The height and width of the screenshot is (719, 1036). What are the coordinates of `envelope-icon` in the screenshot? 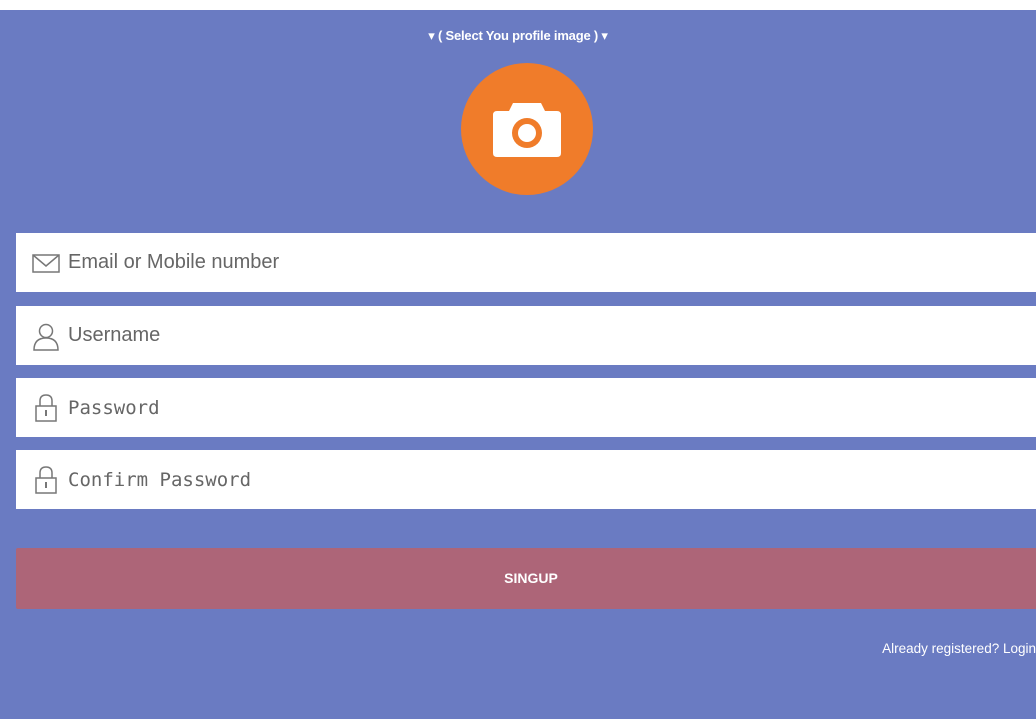 It's located at (46, 263).